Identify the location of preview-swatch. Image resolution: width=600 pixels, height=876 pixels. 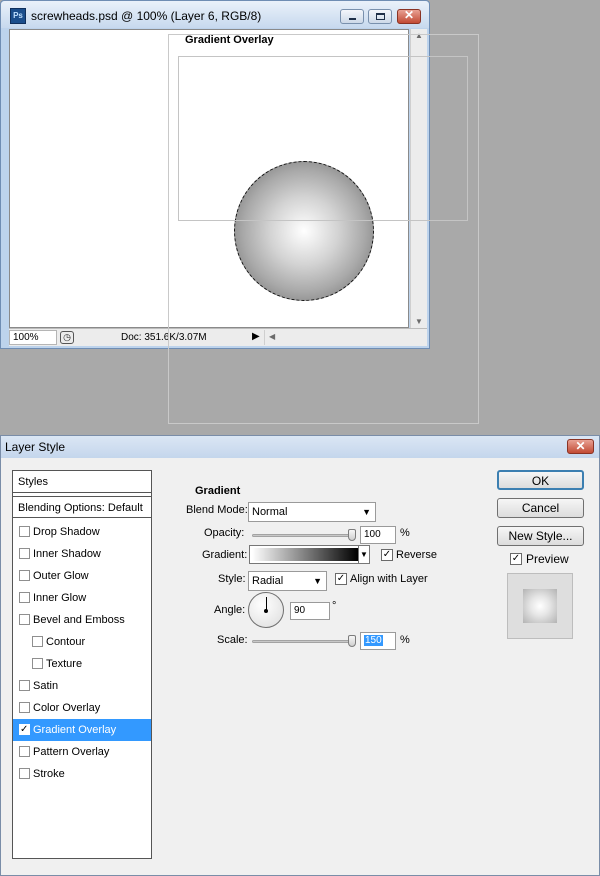
(540, 606).